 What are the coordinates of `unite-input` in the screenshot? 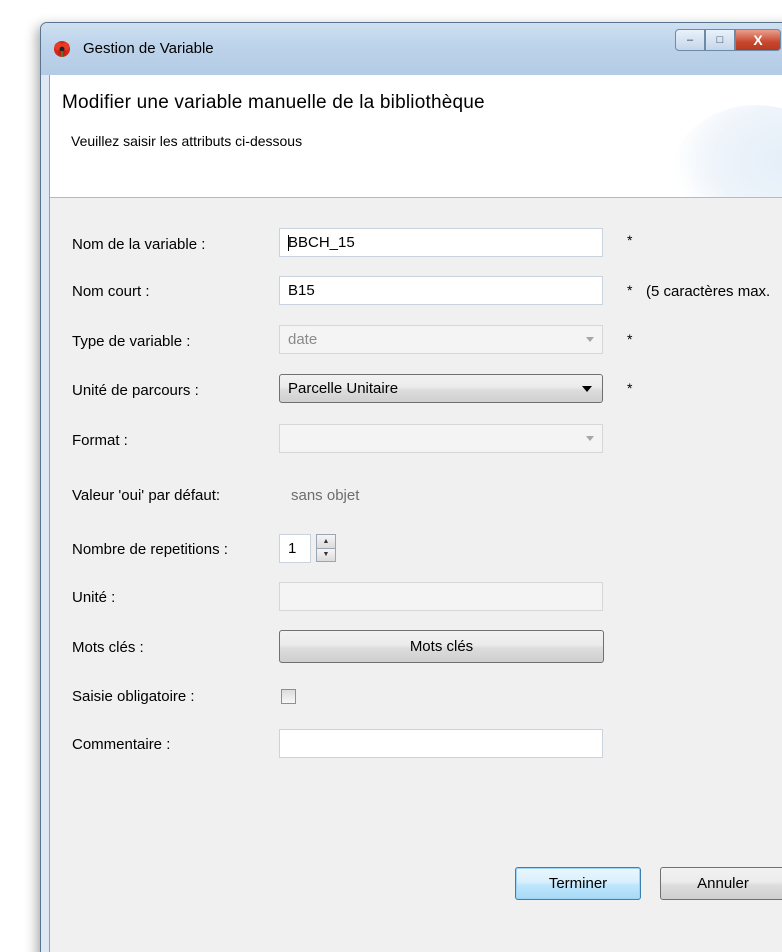 It's located at (441, 596).